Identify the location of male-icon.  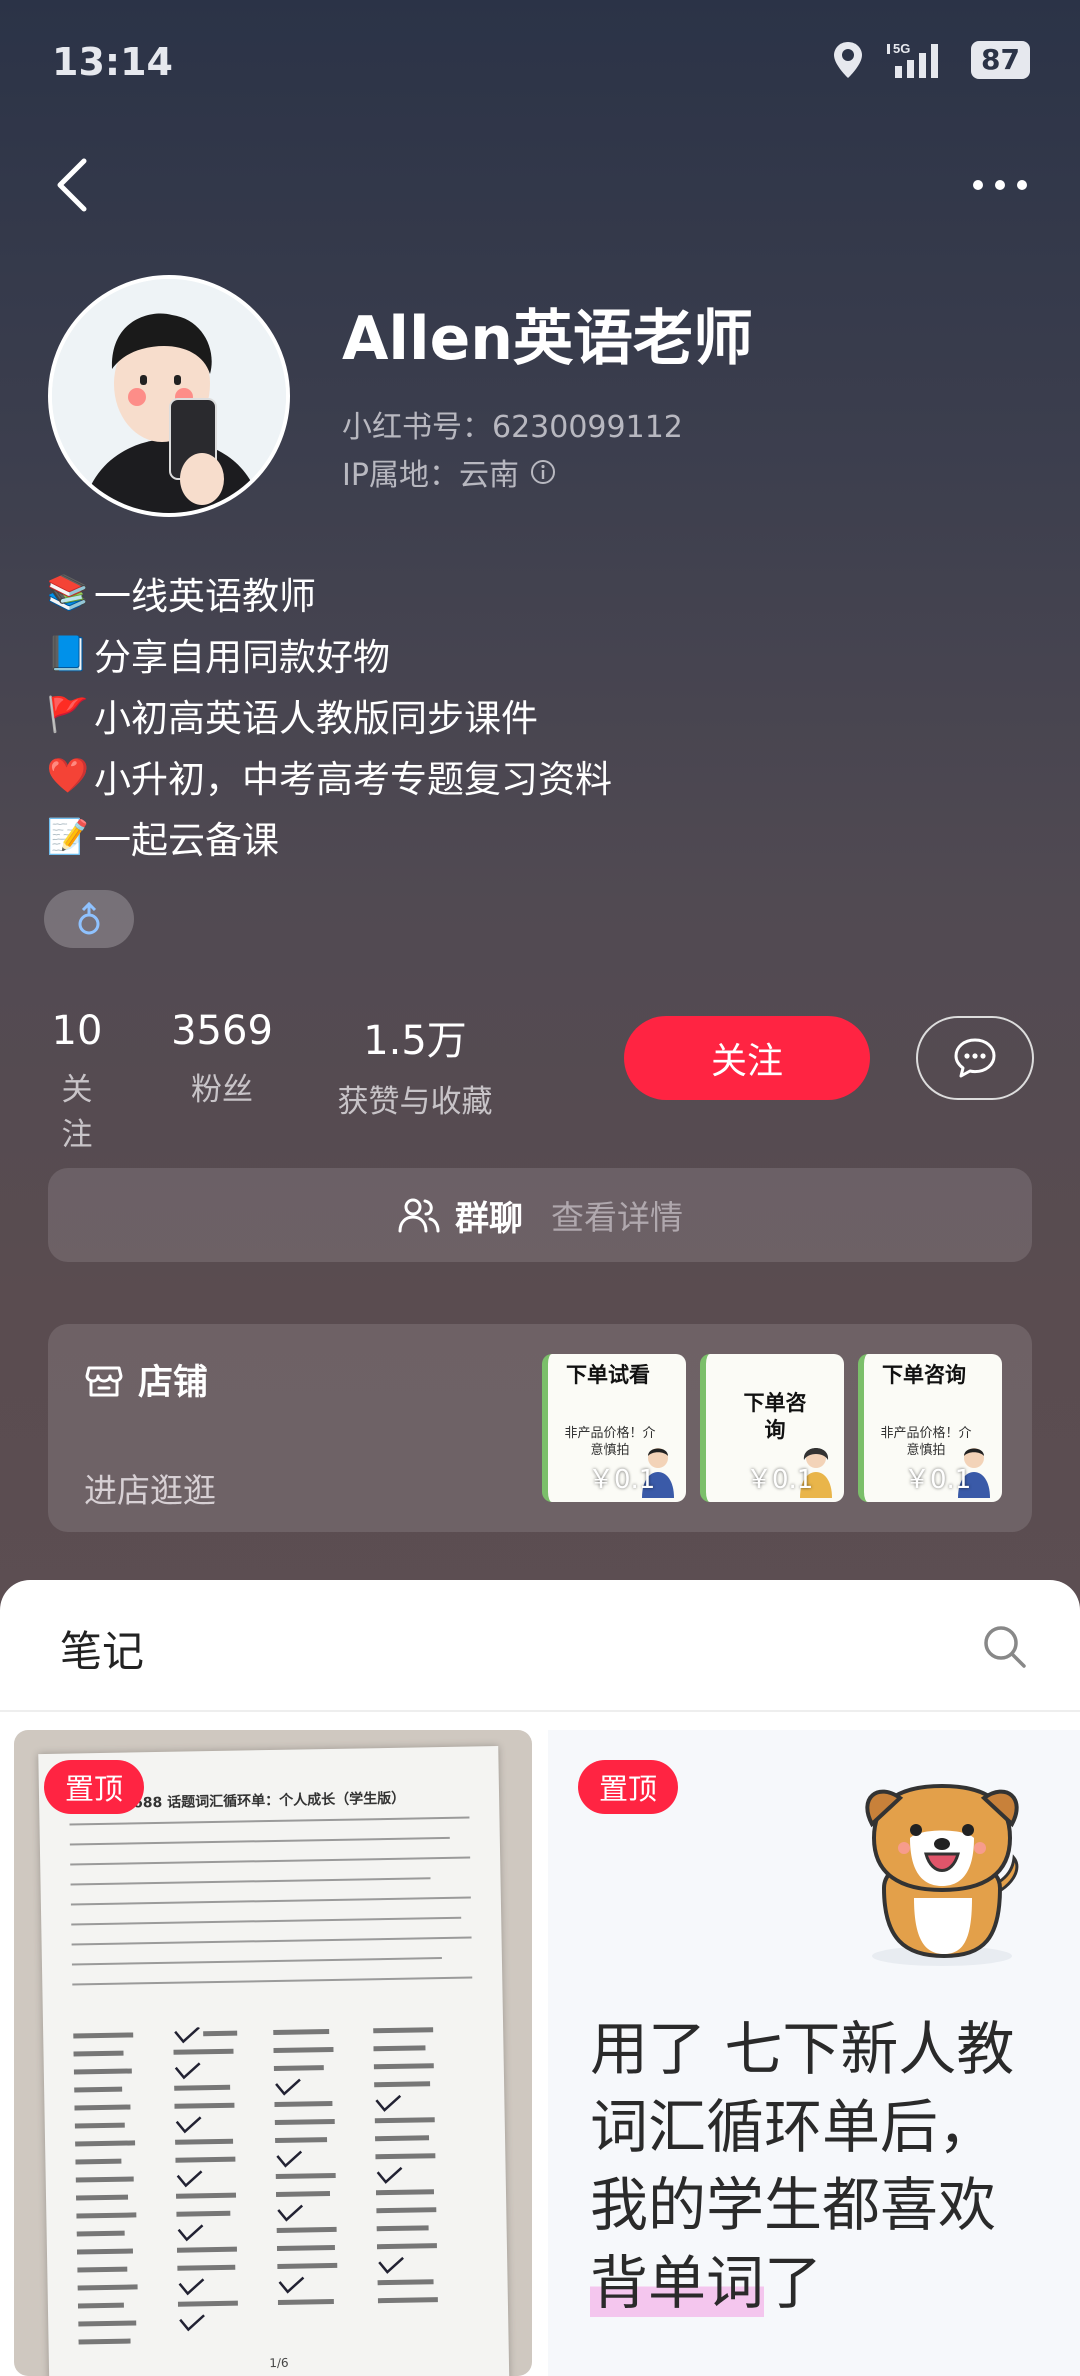
(89, 918).